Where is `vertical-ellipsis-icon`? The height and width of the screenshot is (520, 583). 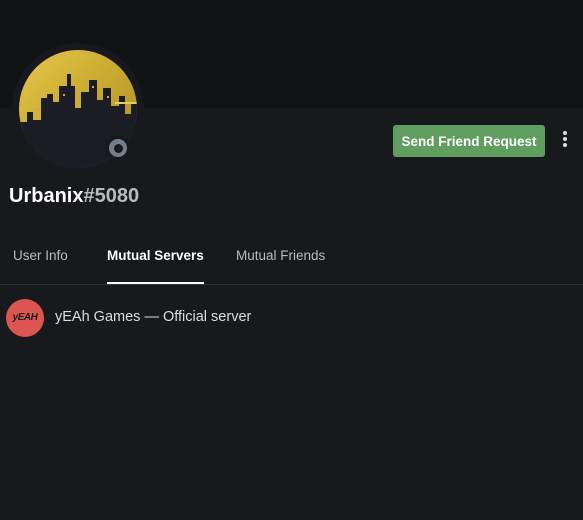 vertical-ellipsis-icon is located at coordinates (565, 141).